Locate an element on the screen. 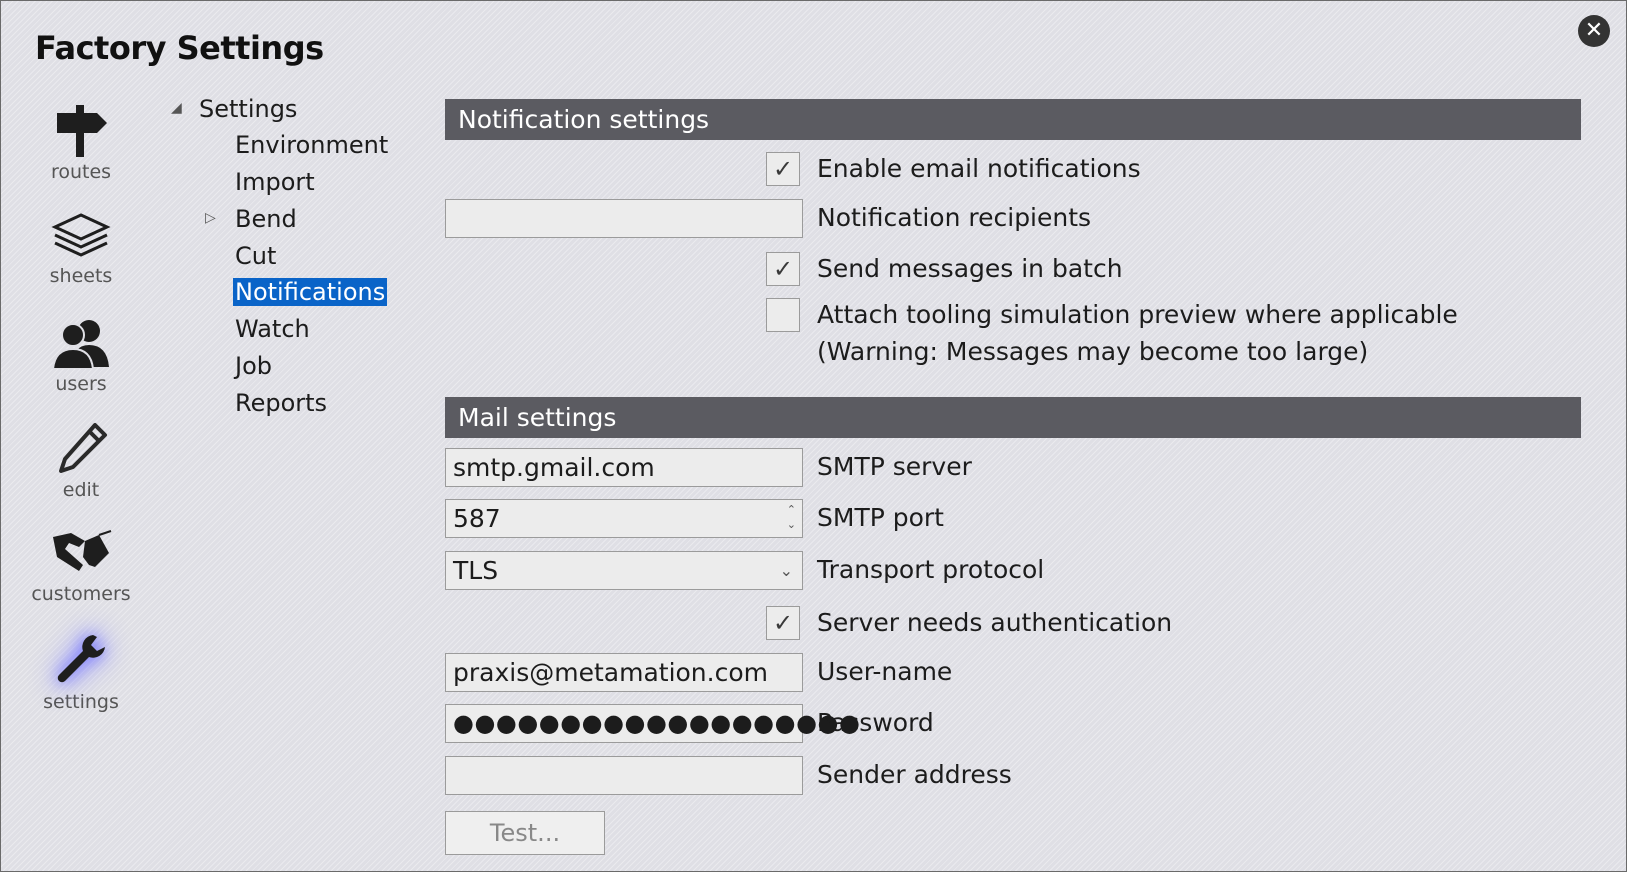 The image size is (1627, 872). users-icon is located at coordinates (80, 344).